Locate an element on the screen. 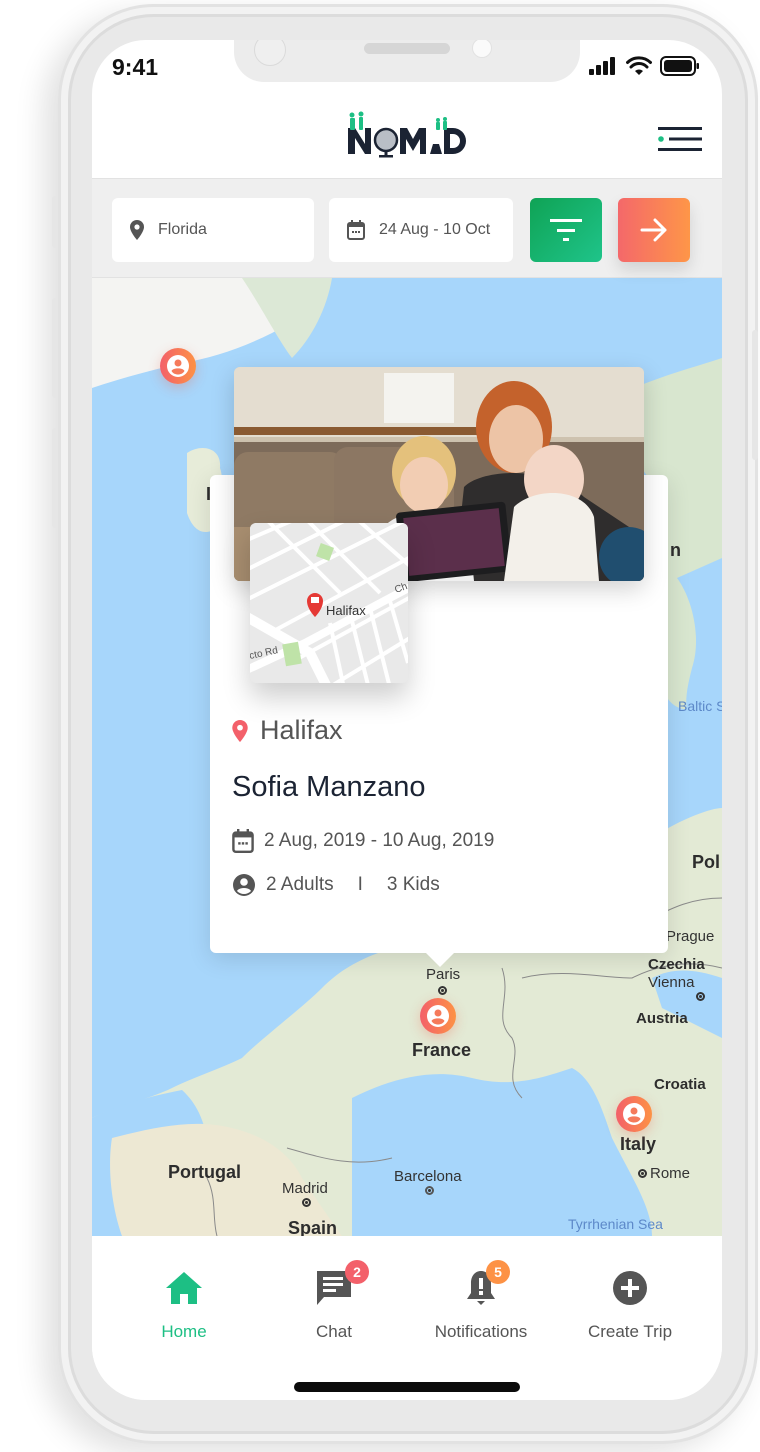 Image resolution: width=760 pixels, height=1452 pixels. go-button is located at coordinates (654, 230).